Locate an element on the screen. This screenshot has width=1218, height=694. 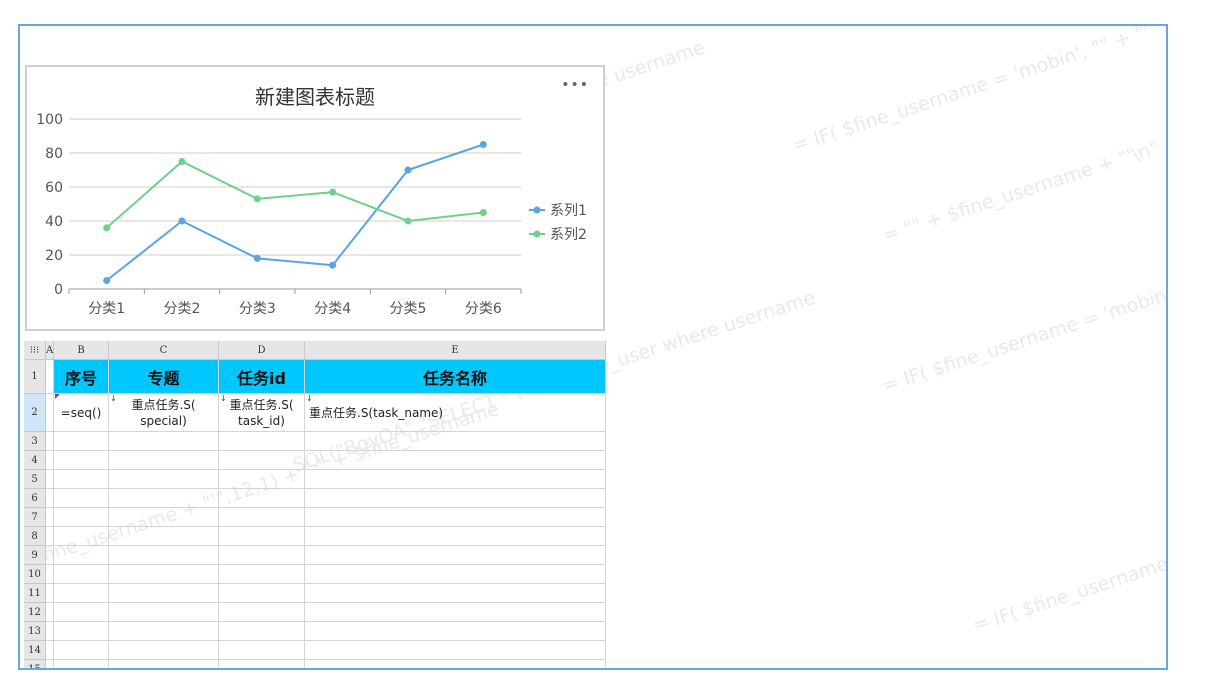
col-header-d: D is located at coordinates (262, 350).